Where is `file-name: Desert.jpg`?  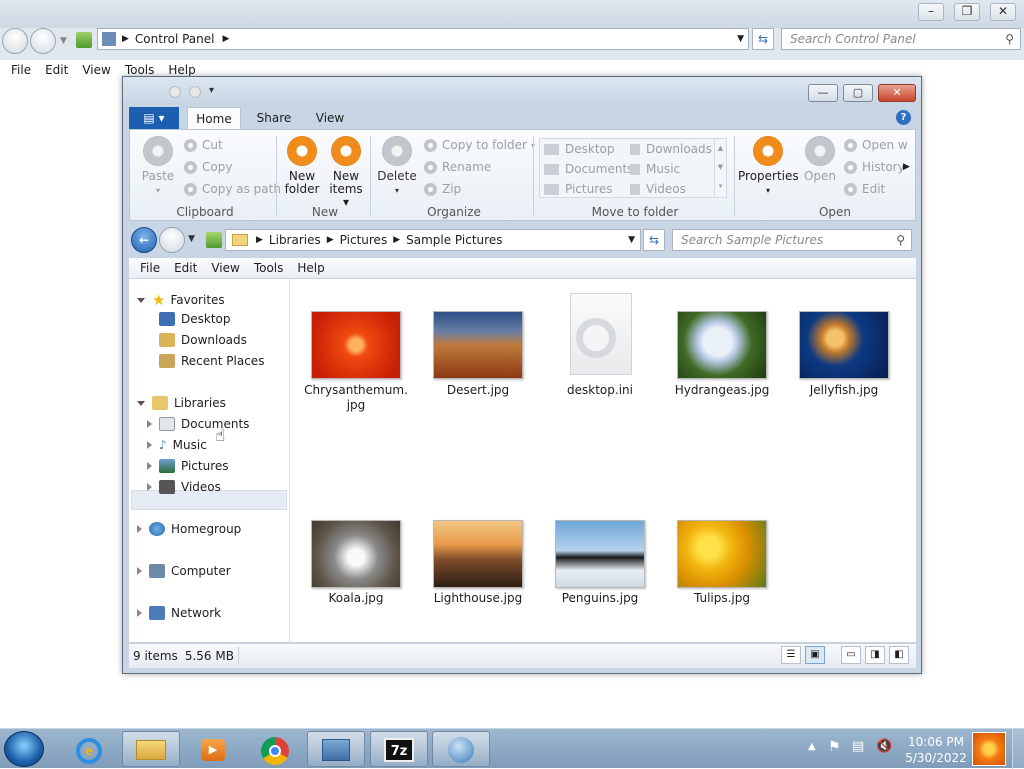
file-name: Desert.jpg is located at coordinates (478, 390).